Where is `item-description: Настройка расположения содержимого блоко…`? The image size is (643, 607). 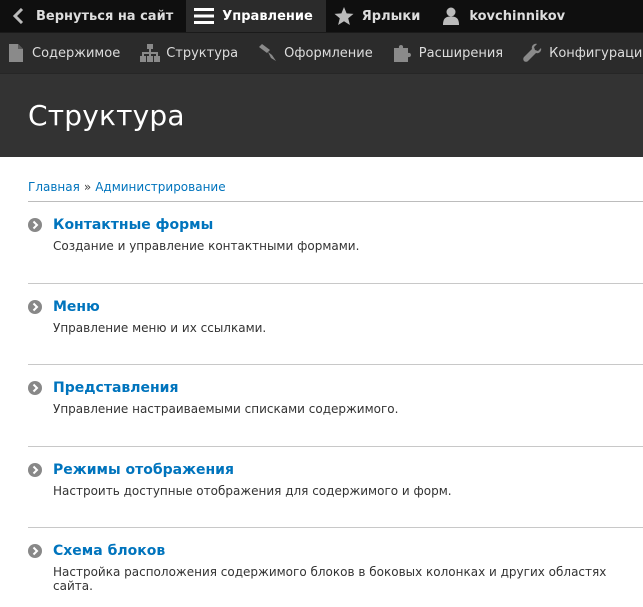
item-description: Настройка расположения содержимого блоко… is located at coordinates (330, 579).